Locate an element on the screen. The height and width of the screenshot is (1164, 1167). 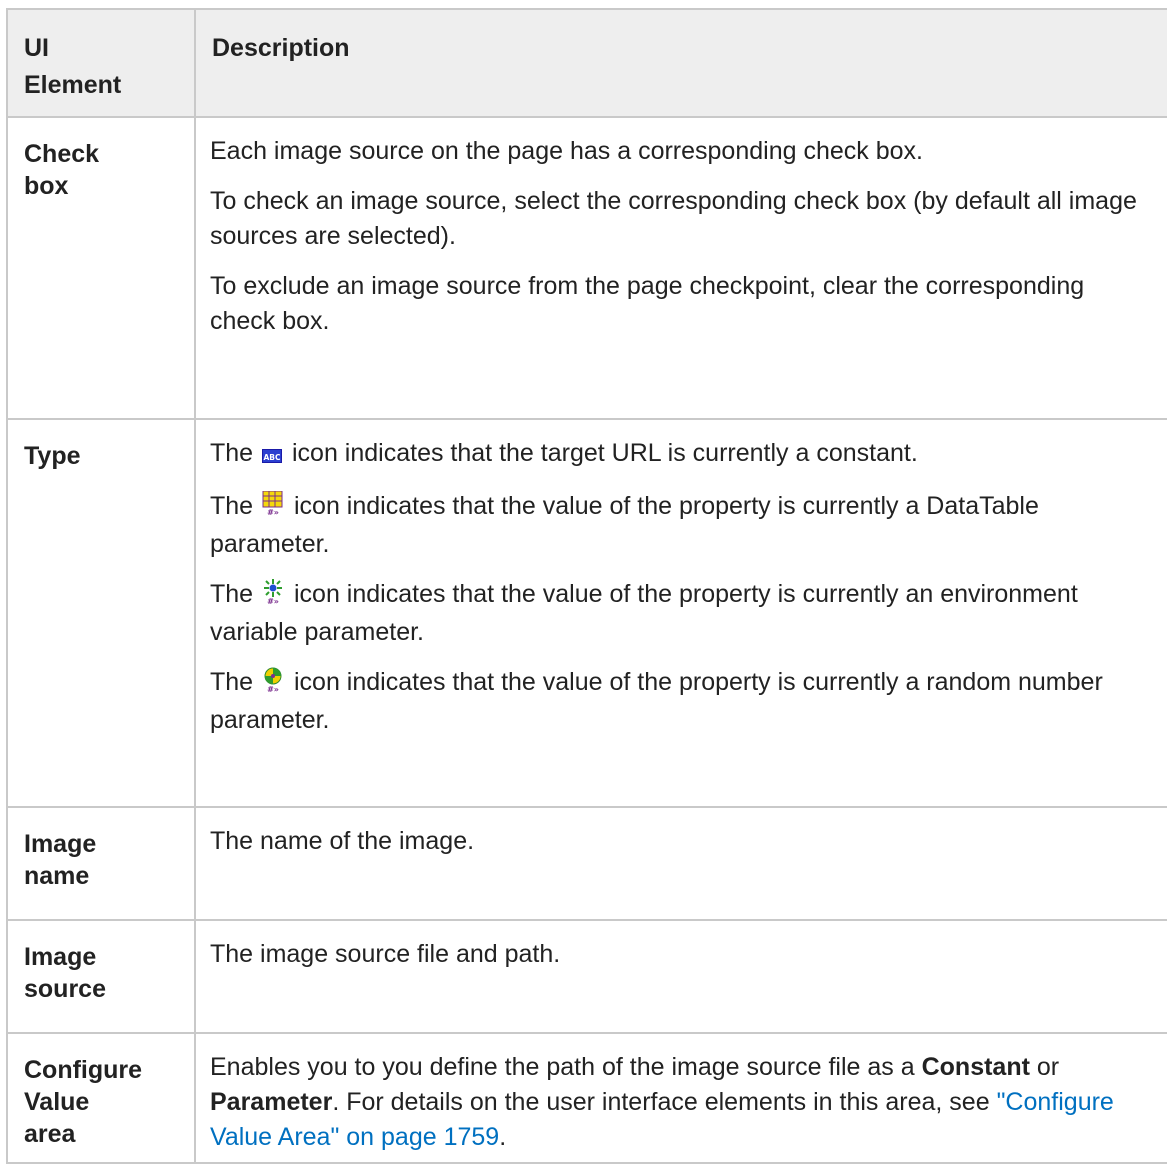
random-number-parameter-icon: #» is located at coordinates (273, 685).